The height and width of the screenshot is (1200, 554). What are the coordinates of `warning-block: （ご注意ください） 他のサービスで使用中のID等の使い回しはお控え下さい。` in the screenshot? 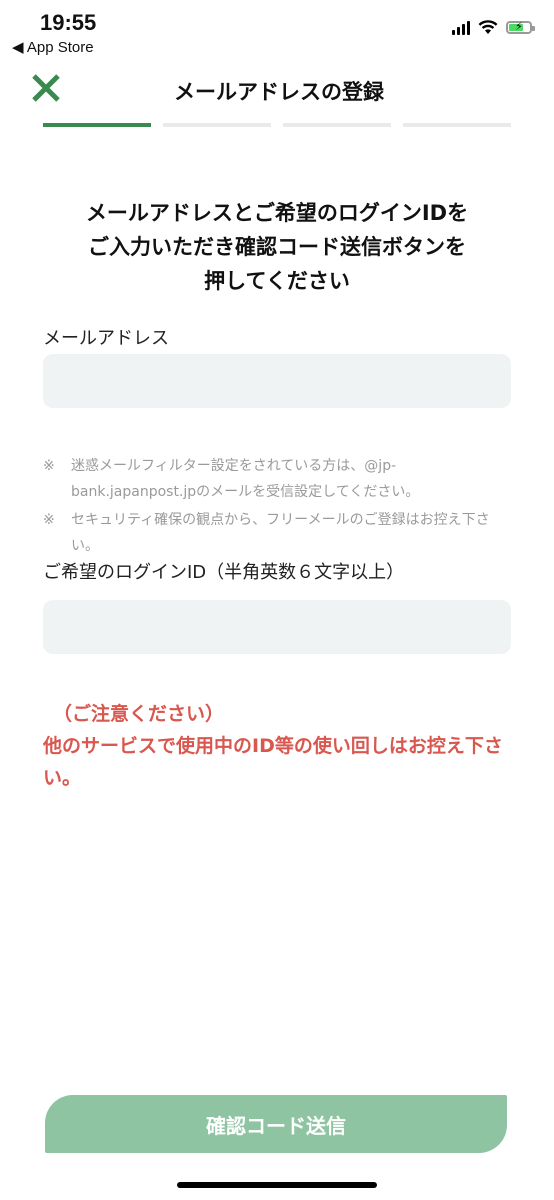 It's located at (278, 746).